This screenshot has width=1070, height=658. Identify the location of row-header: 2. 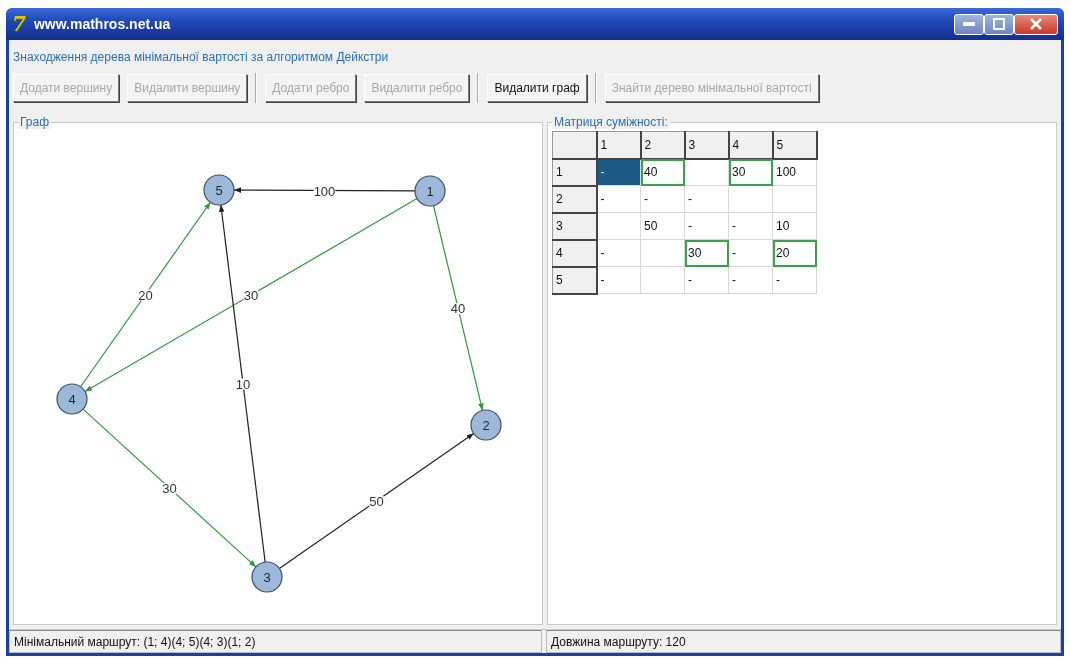
(574, 199).